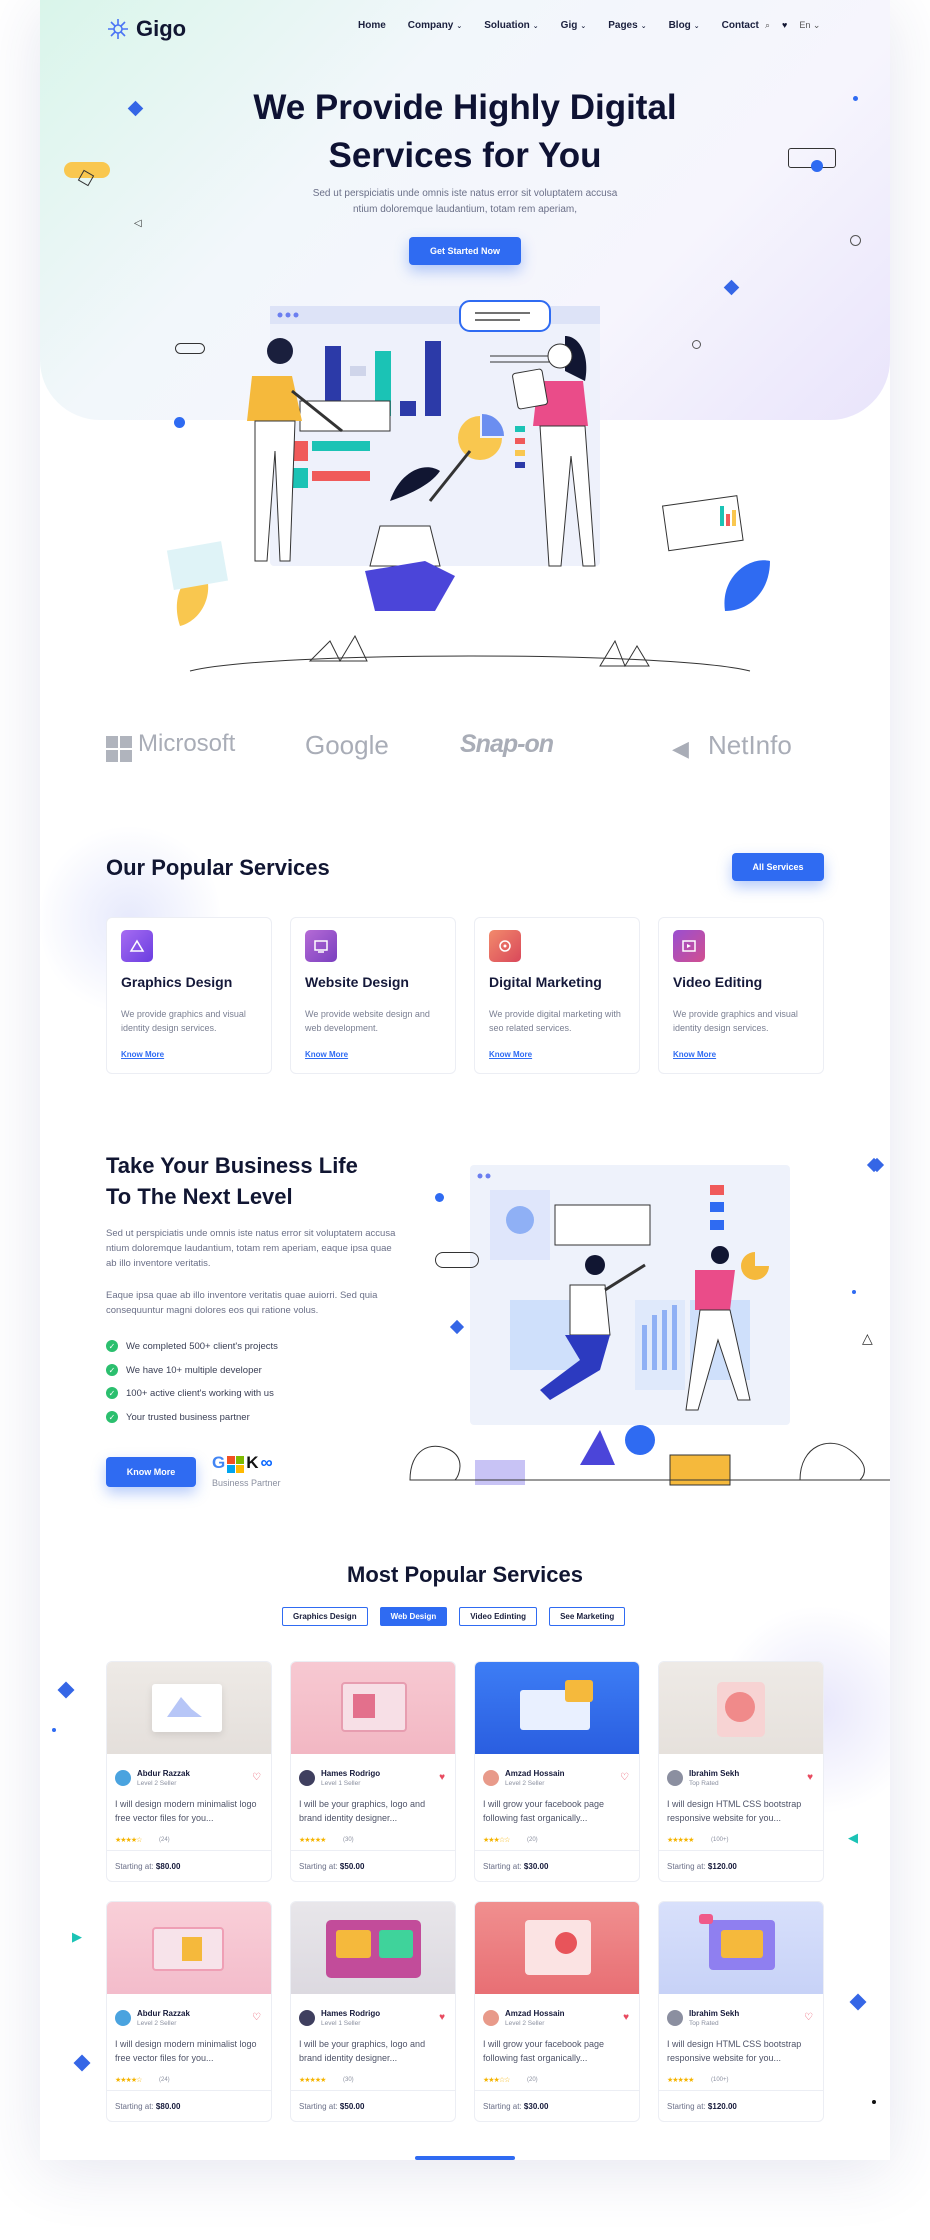  Describe the element at coordinates (184, 1370) in the screenshot. I see `check-item: ✓ We have 10+ multiple developer` at that location.